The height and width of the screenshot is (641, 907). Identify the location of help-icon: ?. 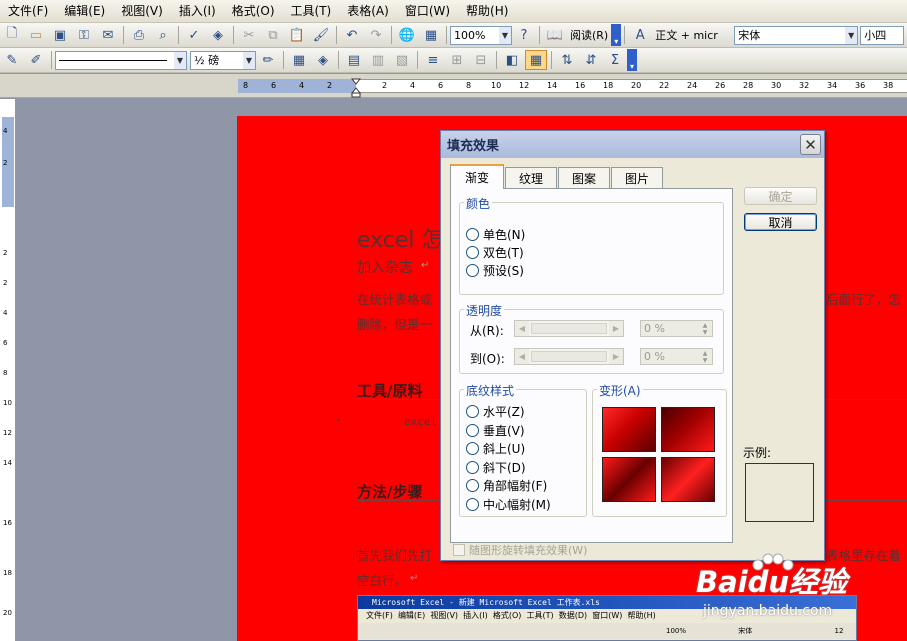
(524, 35).